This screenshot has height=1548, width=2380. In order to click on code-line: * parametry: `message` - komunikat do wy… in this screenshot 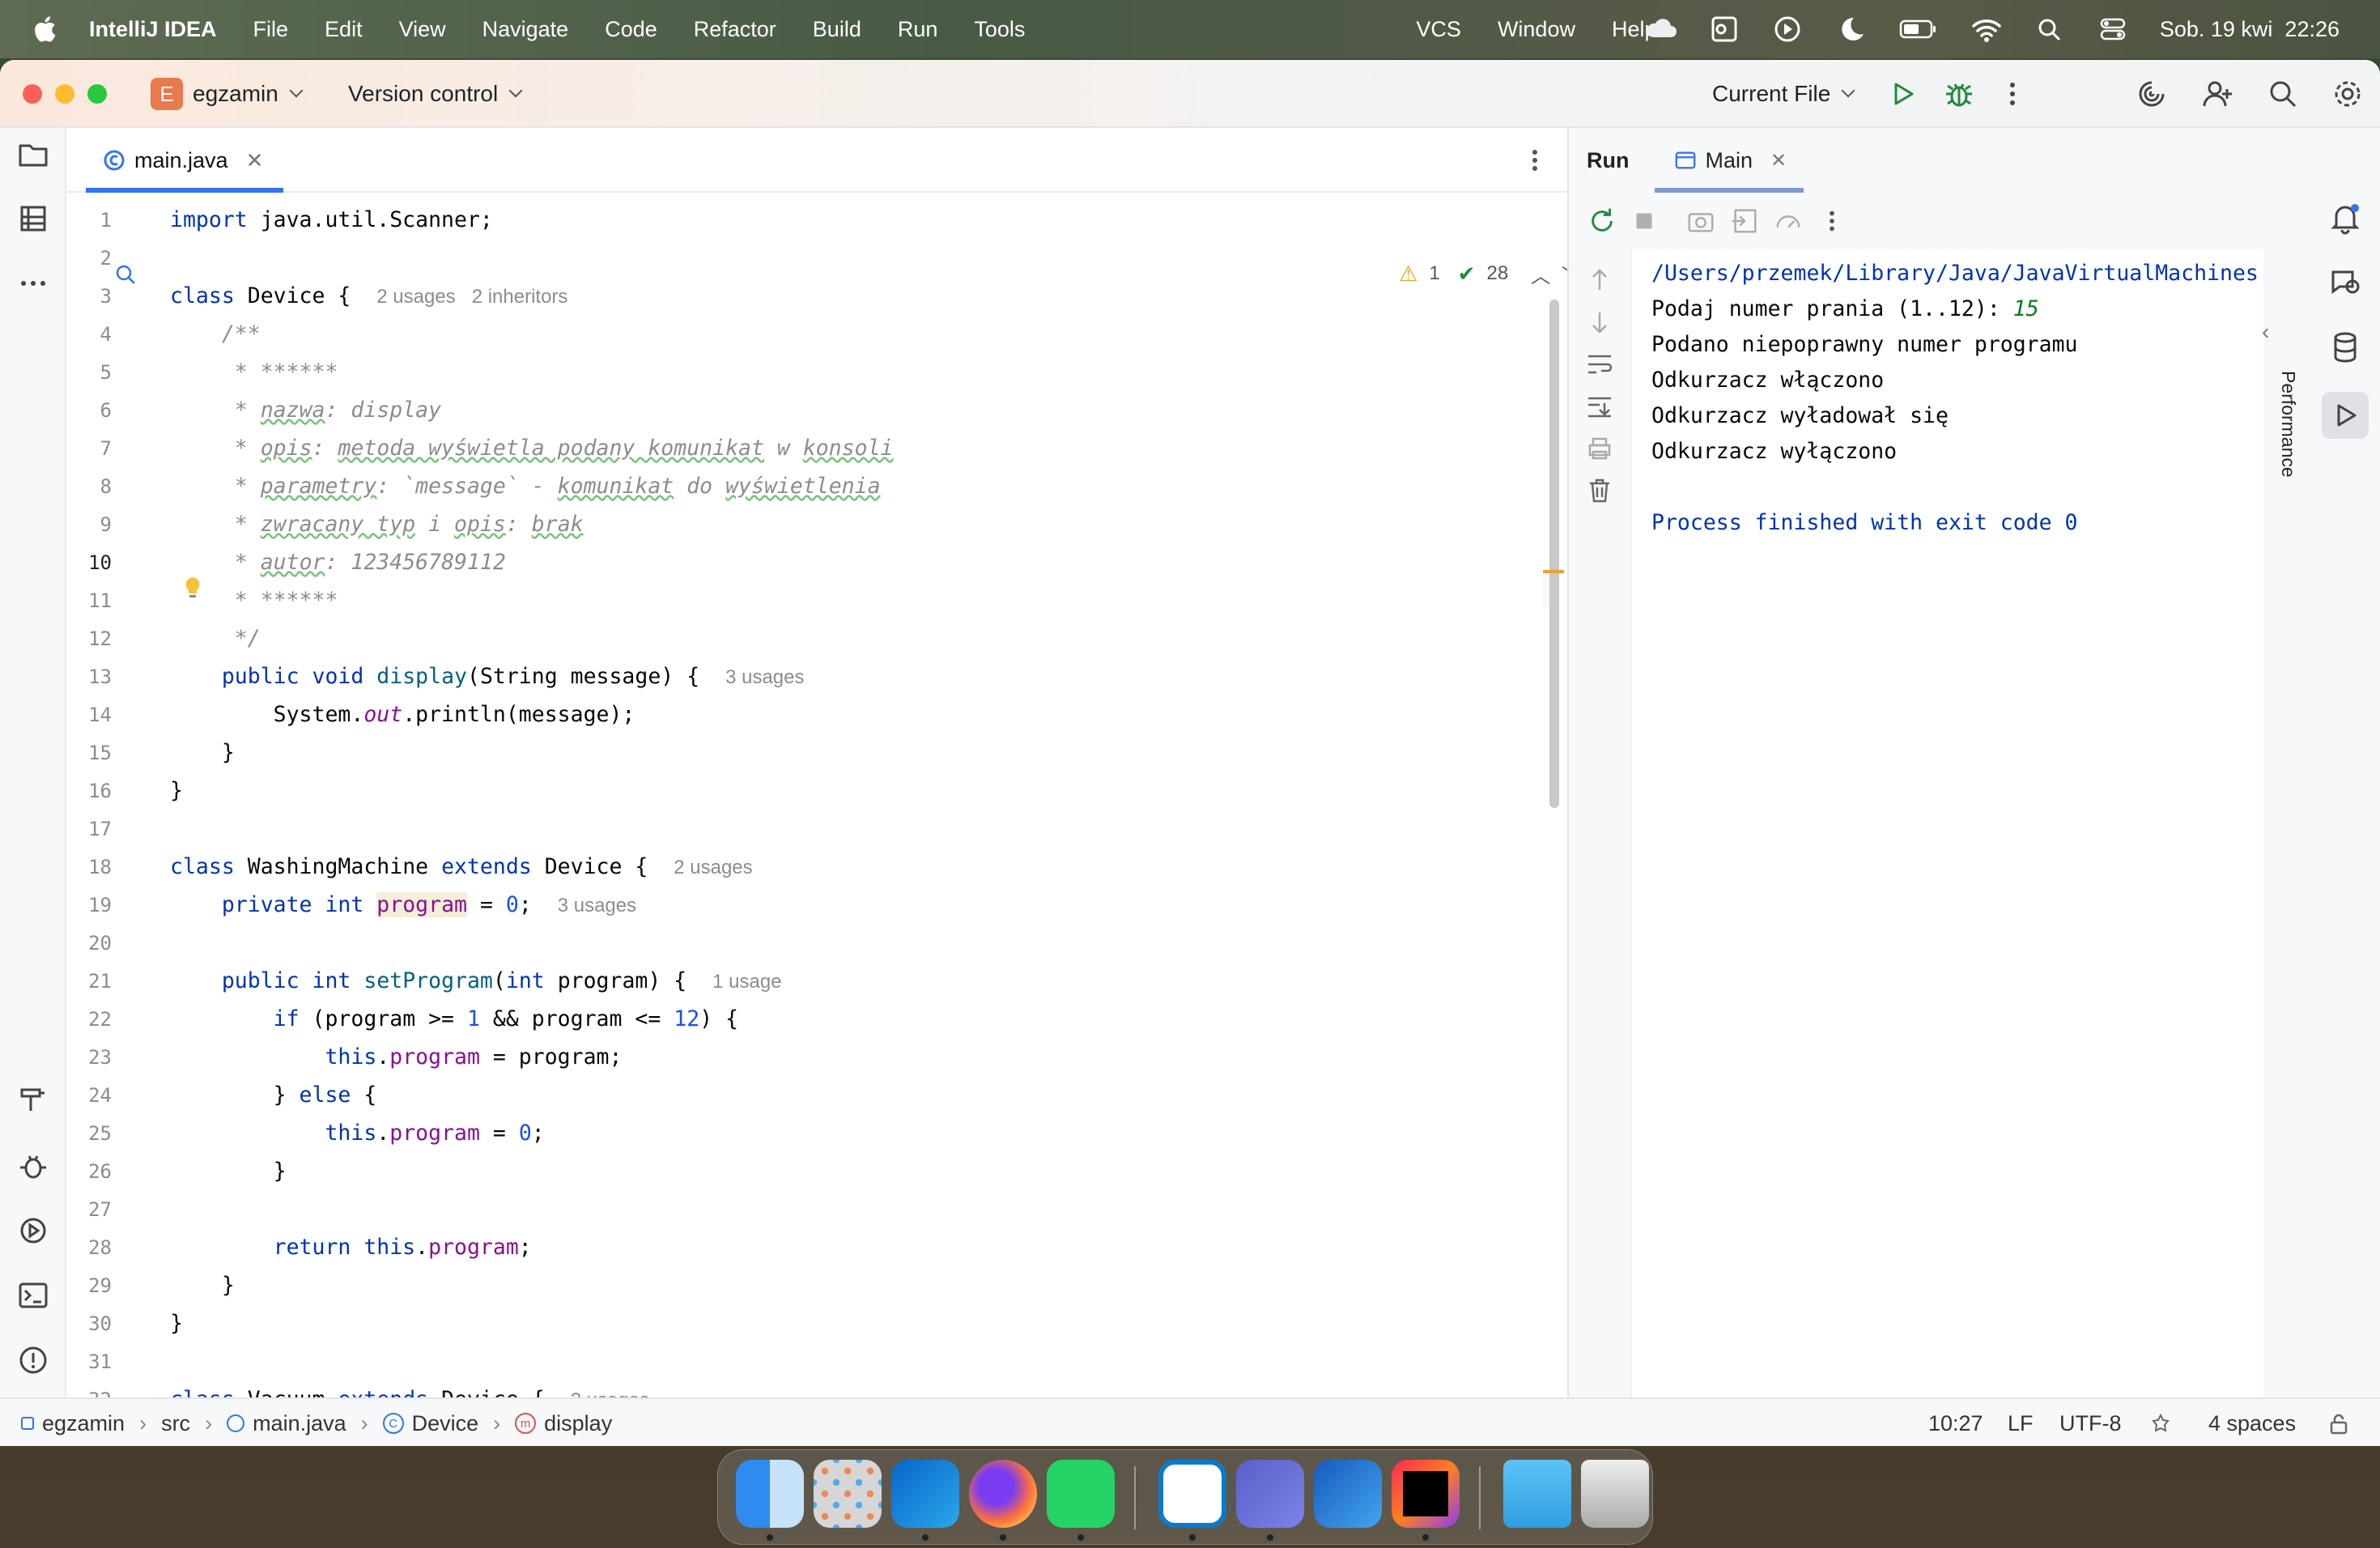, I will do `click(525, 487)`.